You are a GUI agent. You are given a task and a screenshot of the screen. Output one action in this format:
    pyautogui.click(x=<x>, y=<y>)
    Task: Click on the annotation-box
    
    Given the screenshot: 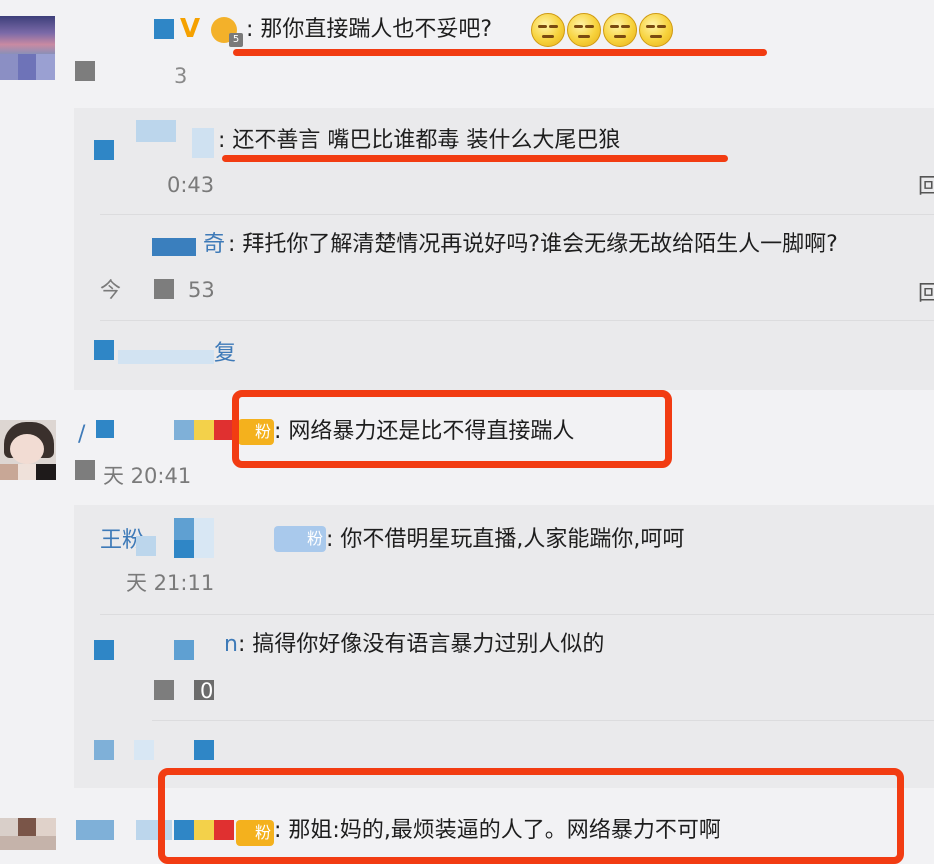 What is the action you would take?
    pyautogui.click(x=452, y=429)
    